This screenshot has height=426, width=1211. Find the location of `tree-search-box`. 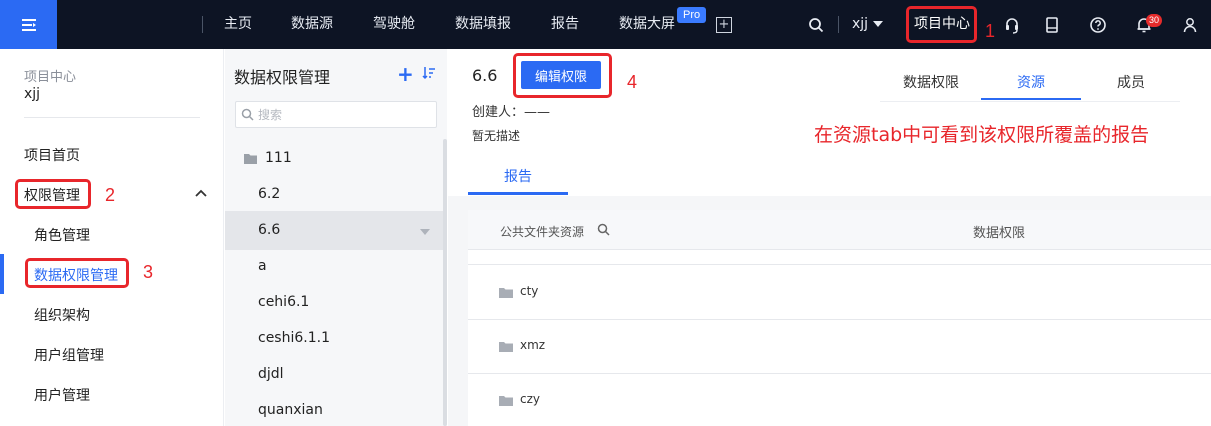

tree-search-box is located at coordinates (336, 114).